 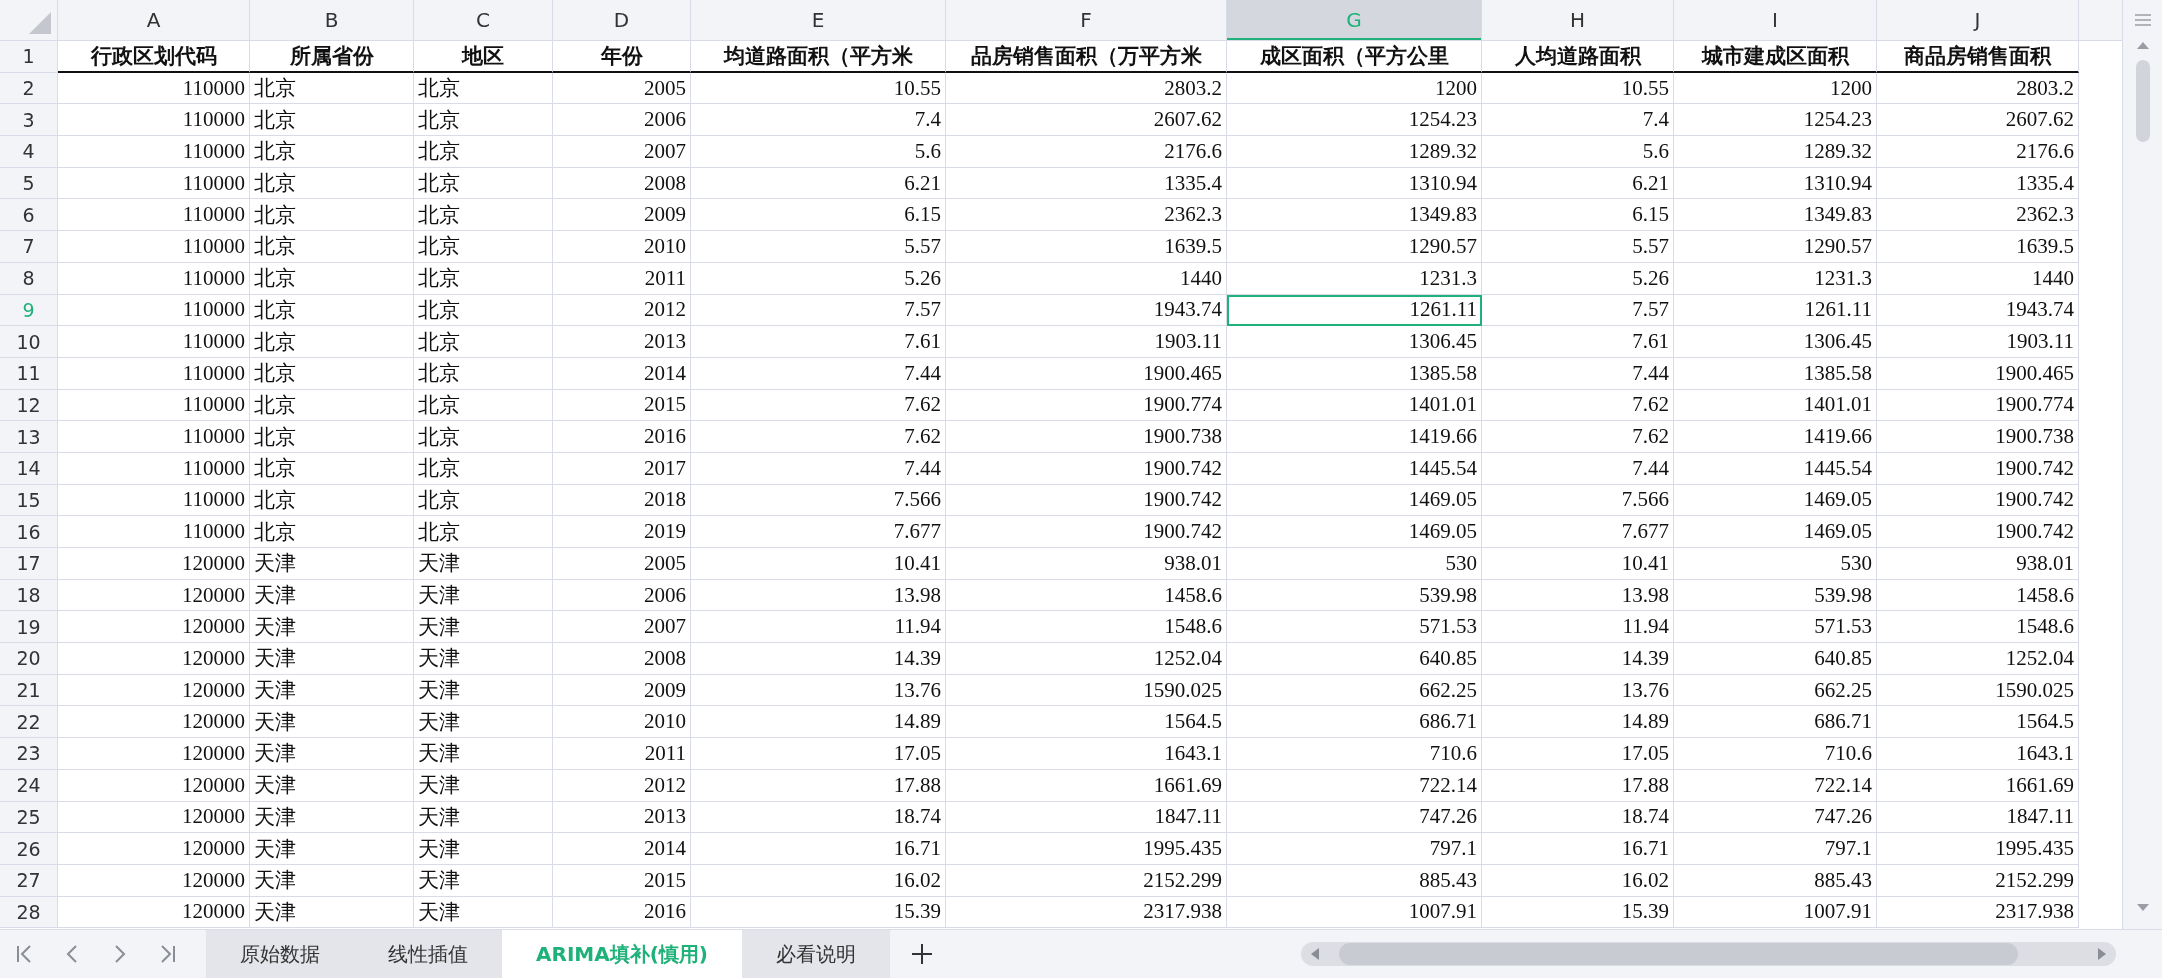 I want to click on row-header: 20, so click(x=29, y=659).